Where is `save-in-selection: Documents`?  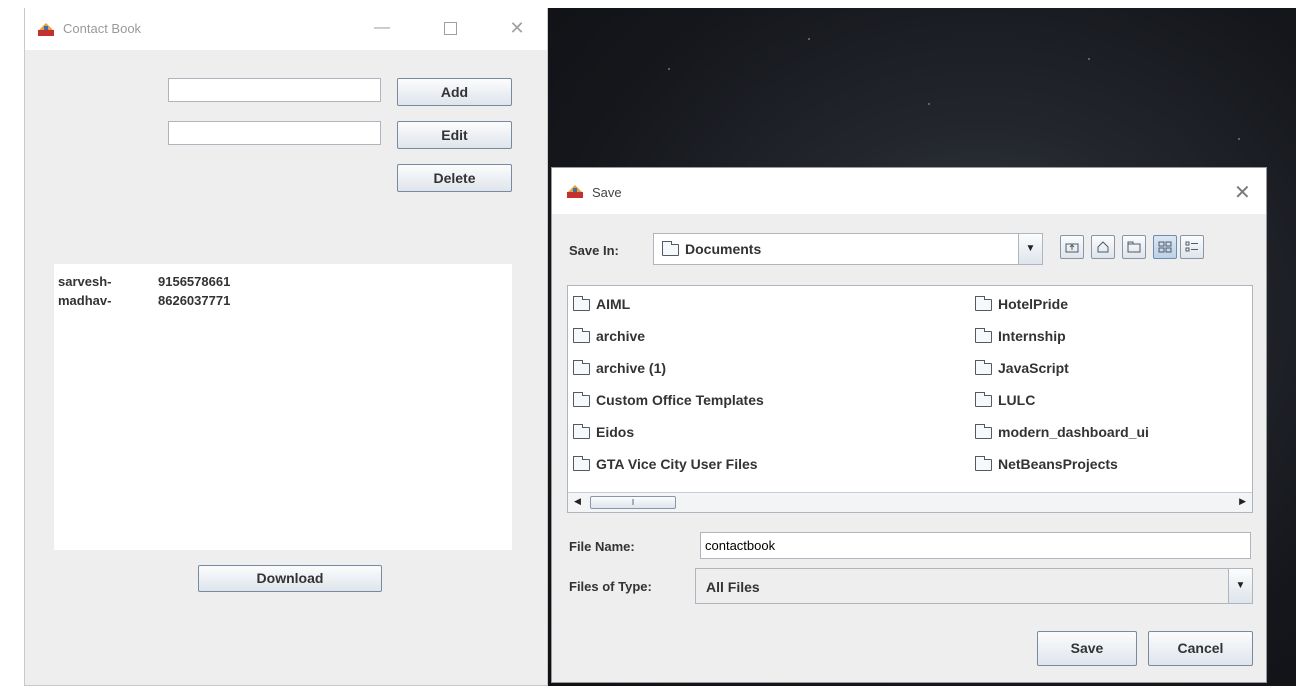 save-in-selection: Documents is located at coordinates (711, 249).